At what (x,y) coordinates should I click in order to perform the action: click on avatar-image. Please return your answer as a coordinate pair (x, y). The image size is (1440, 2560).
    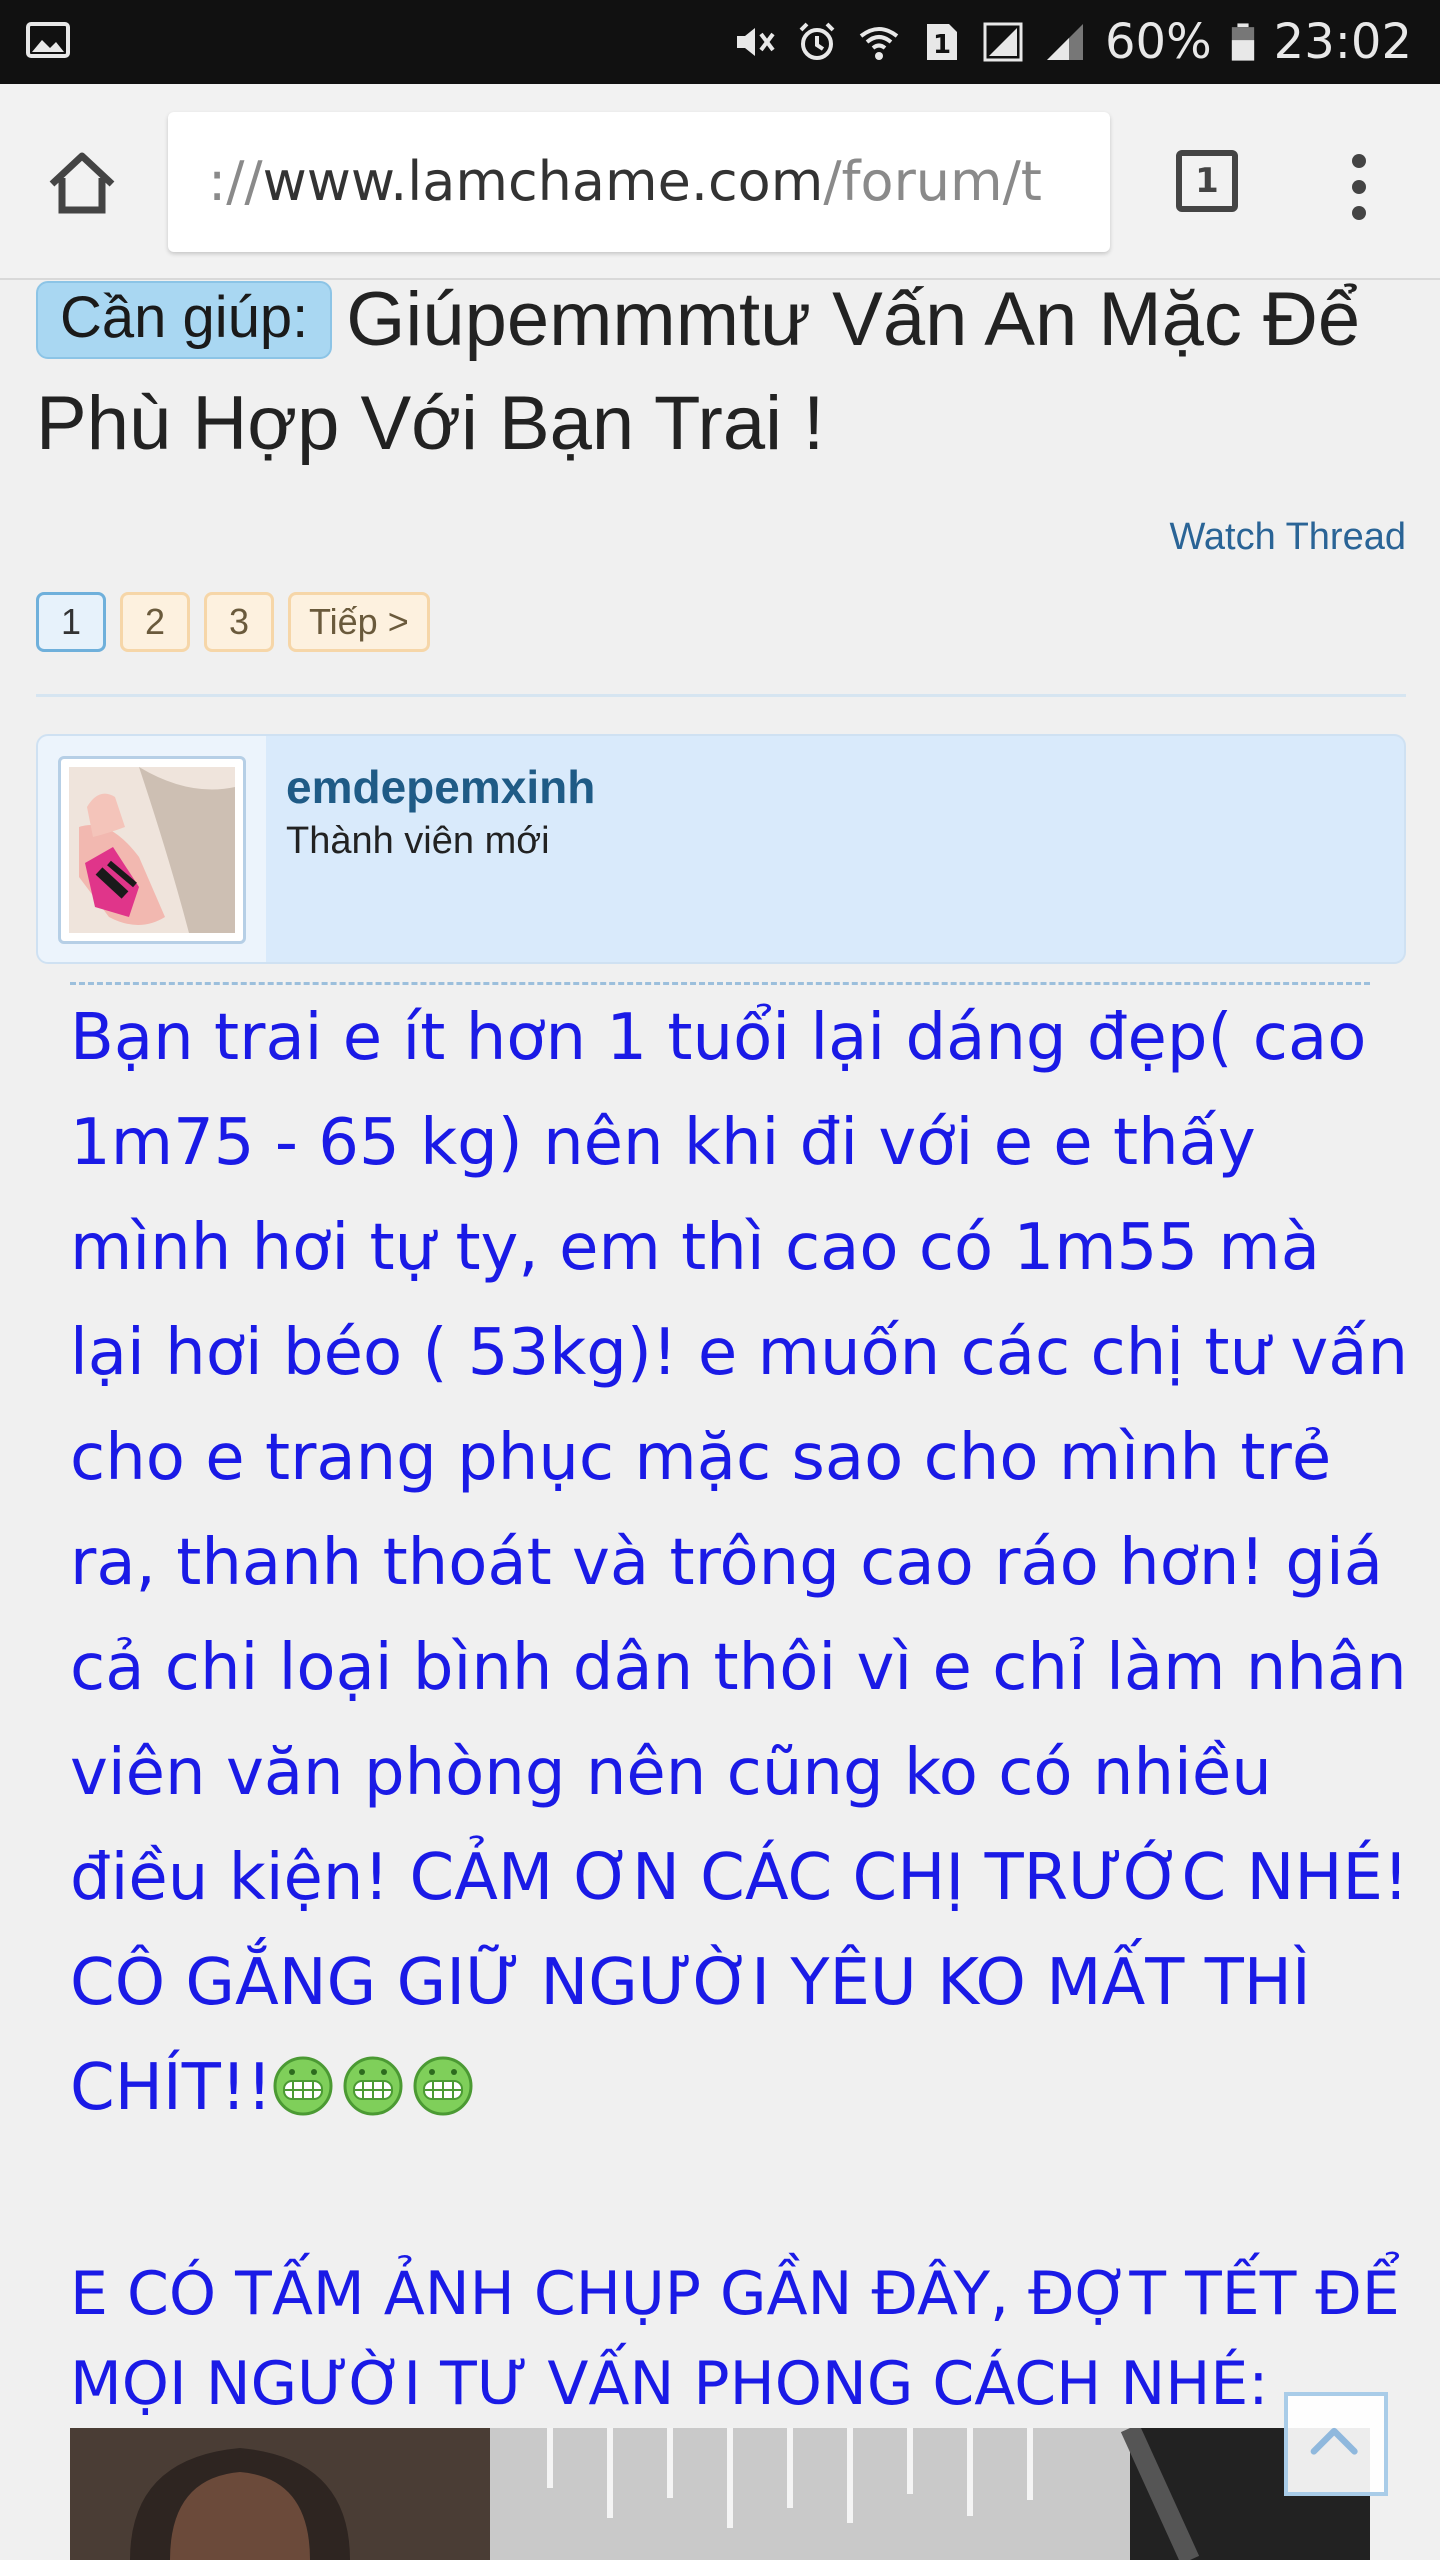
    Looking at the image, I should click on (152, 850).